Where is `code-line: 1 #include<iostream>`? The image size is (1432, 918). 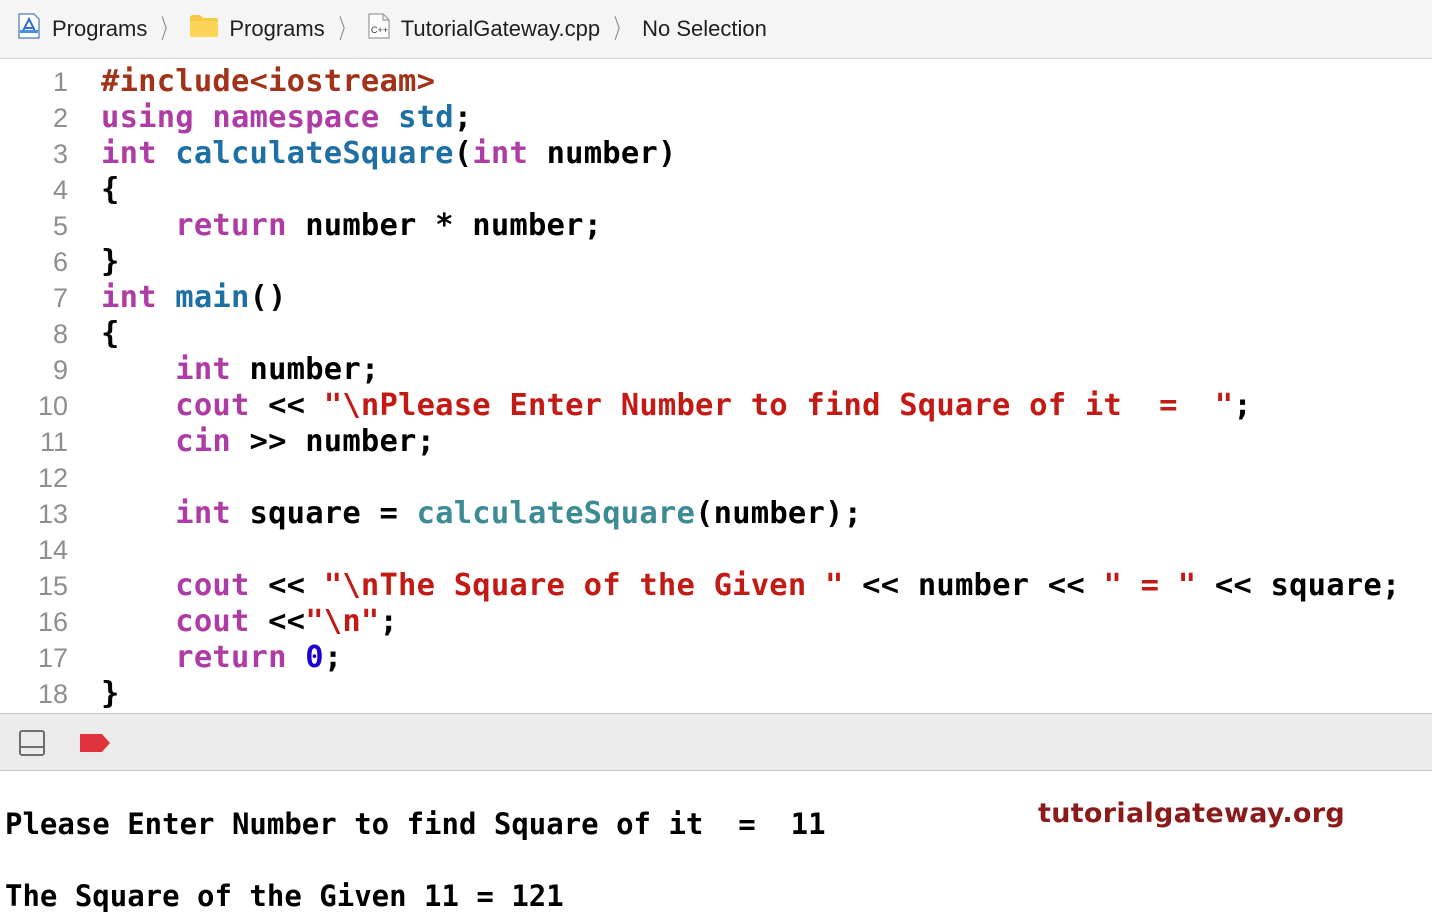
code-line: 1 #include<iostream> is located at coordinates (716, 82).